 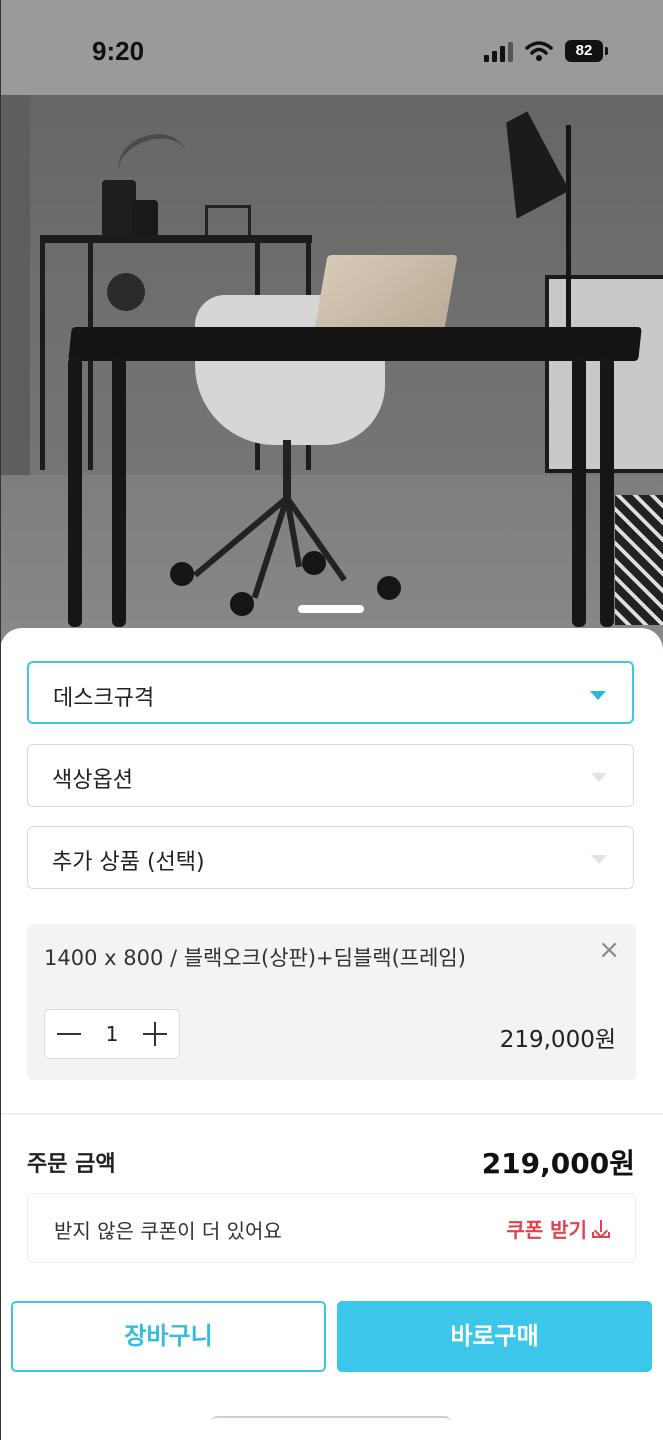 I want to click on status-time: 9:20, so click(x=118, y=51).